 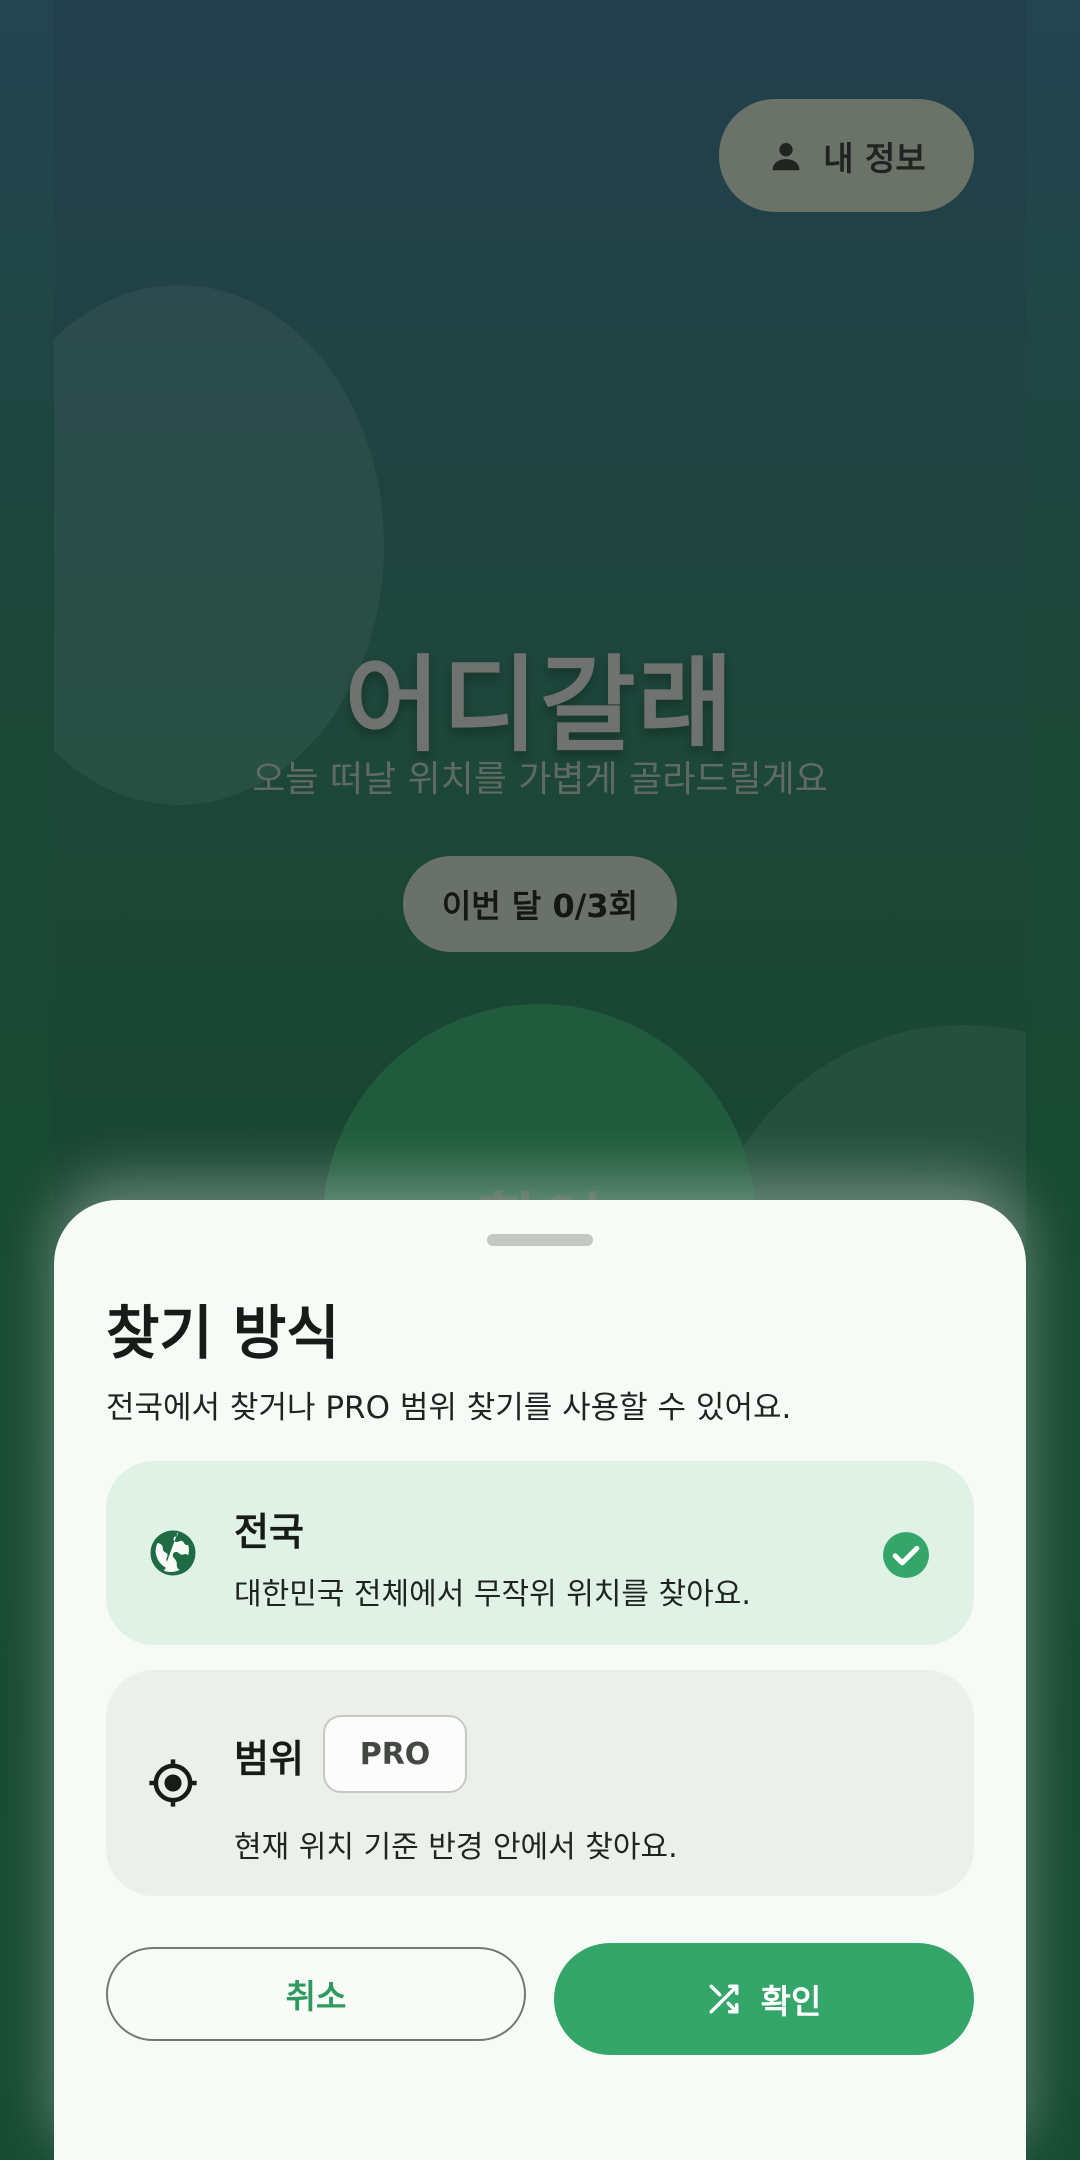 I want to click on confirm-label: 확인, so click(x=791, y=2001).